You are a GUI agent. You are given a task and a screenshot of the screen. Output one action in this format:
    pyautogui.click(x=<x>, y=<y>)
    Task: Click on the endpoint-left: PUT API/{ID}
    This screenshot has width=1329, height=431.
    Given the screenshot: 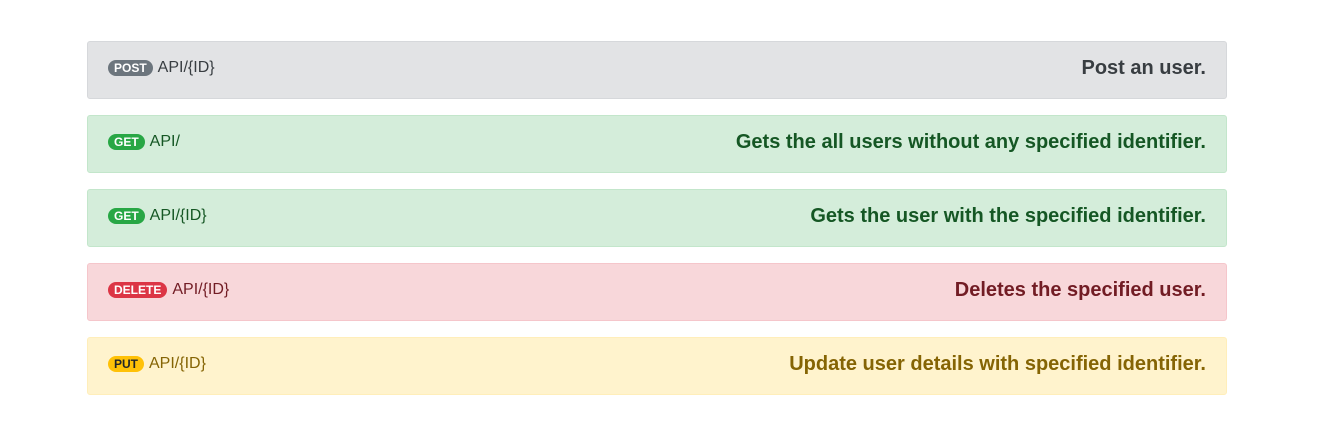 What is the action you would take?
    pyautogui.click(x=157, y=364)
    